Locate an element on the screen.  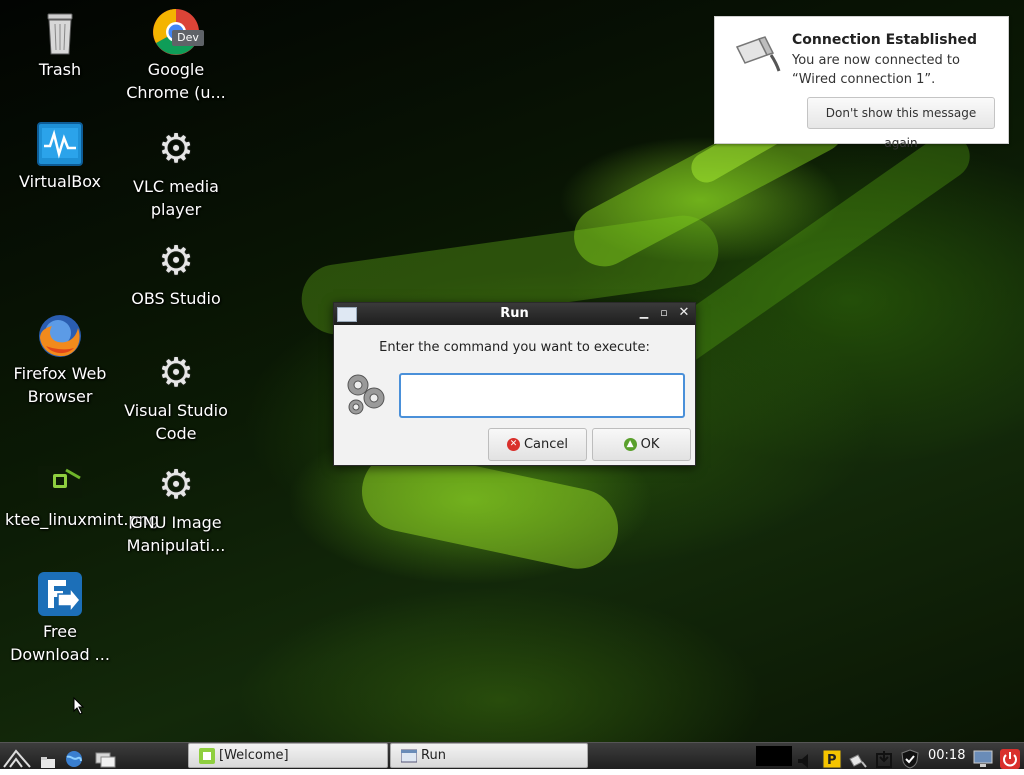
svg-text: P is located at coordinates (832, 760).